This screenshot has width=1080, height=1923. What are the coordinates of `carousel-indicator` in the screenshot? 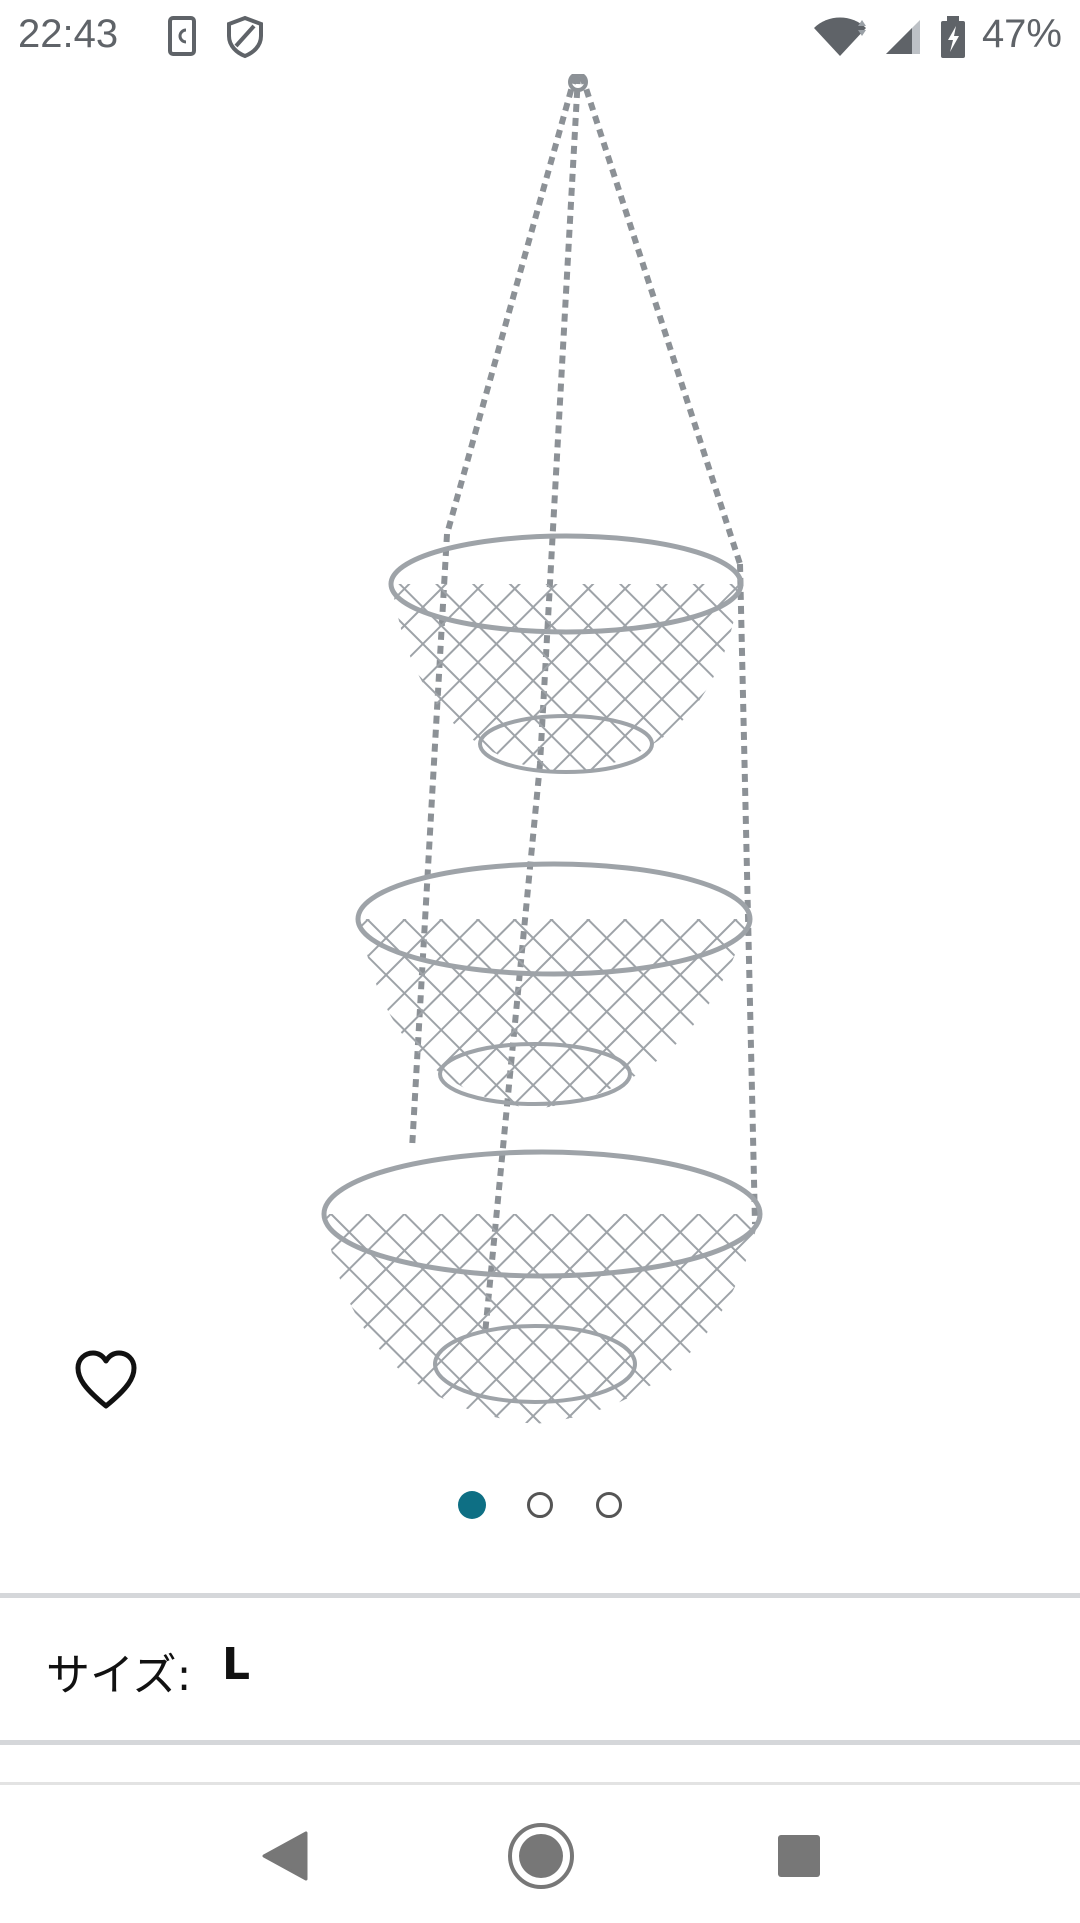 It's located at (540, 1506).